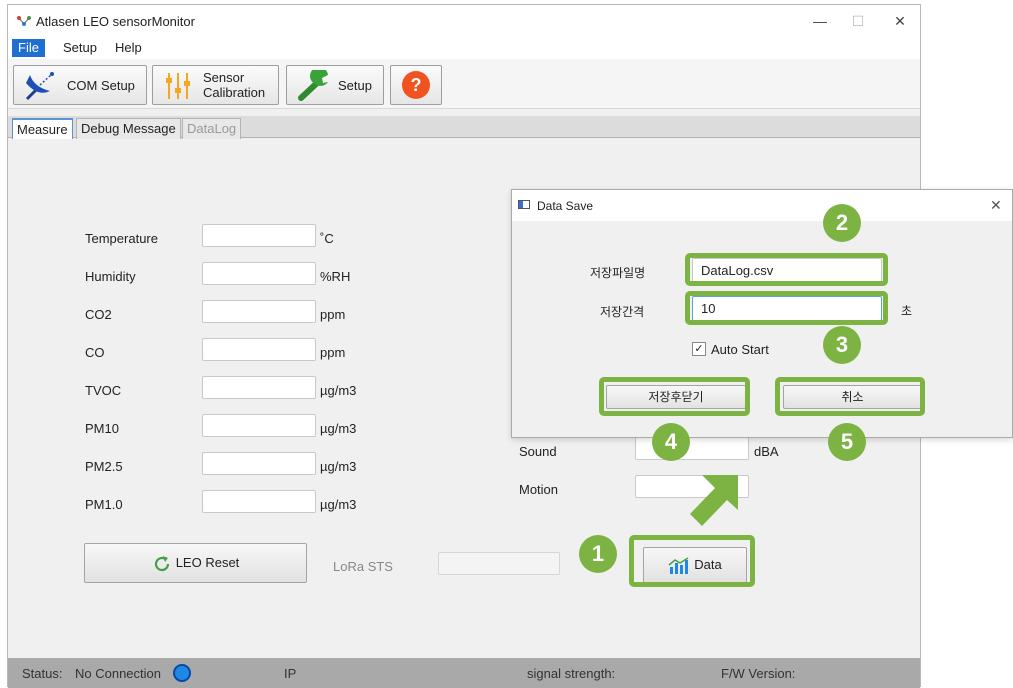 The width and height of the screenshot is (1013, 688). I want to click on sliders-icon, so click(178, 86).